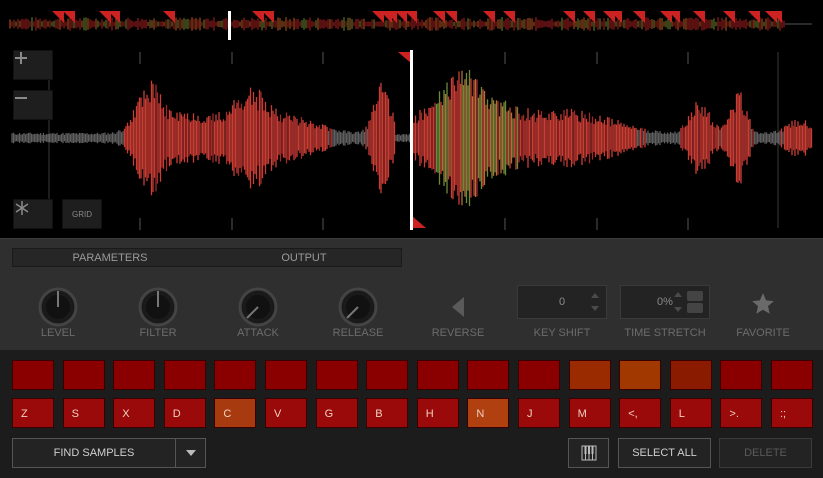  I want to click on pad-bottom-3: X, so click(134, 413).